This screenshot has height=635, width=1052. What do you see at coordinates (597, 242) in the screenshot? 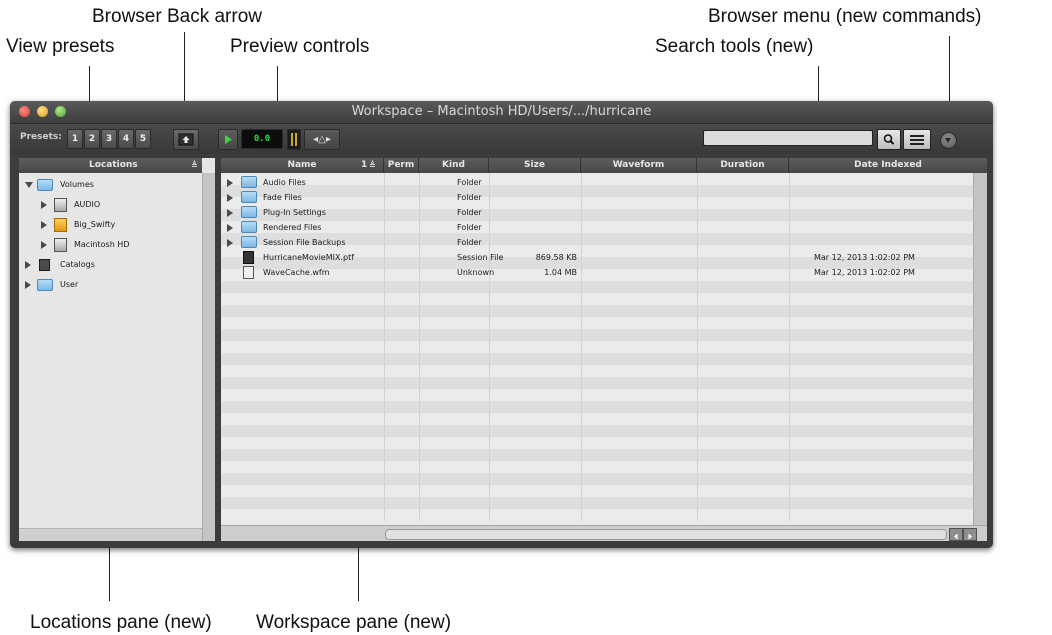
I see `table-row: Session File Backups Folder` at bounding box center [597, 242].